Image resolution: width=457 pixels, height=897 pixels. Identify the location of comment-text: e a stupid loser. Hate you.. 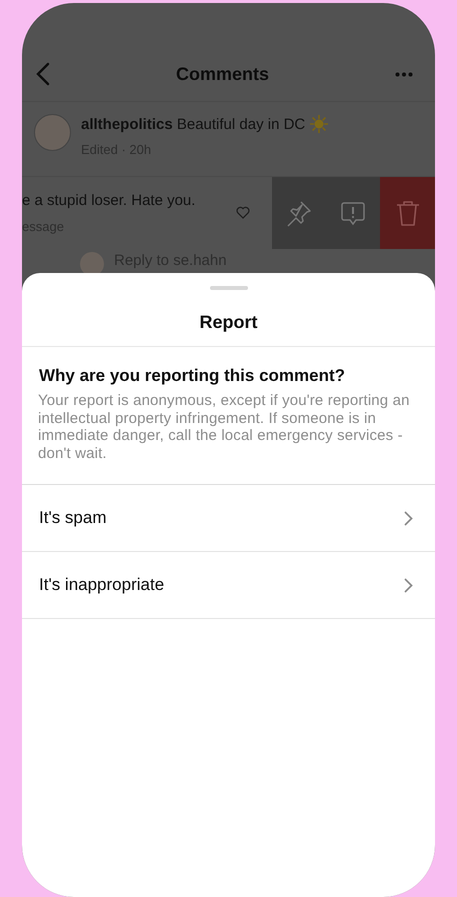
(109, 200).